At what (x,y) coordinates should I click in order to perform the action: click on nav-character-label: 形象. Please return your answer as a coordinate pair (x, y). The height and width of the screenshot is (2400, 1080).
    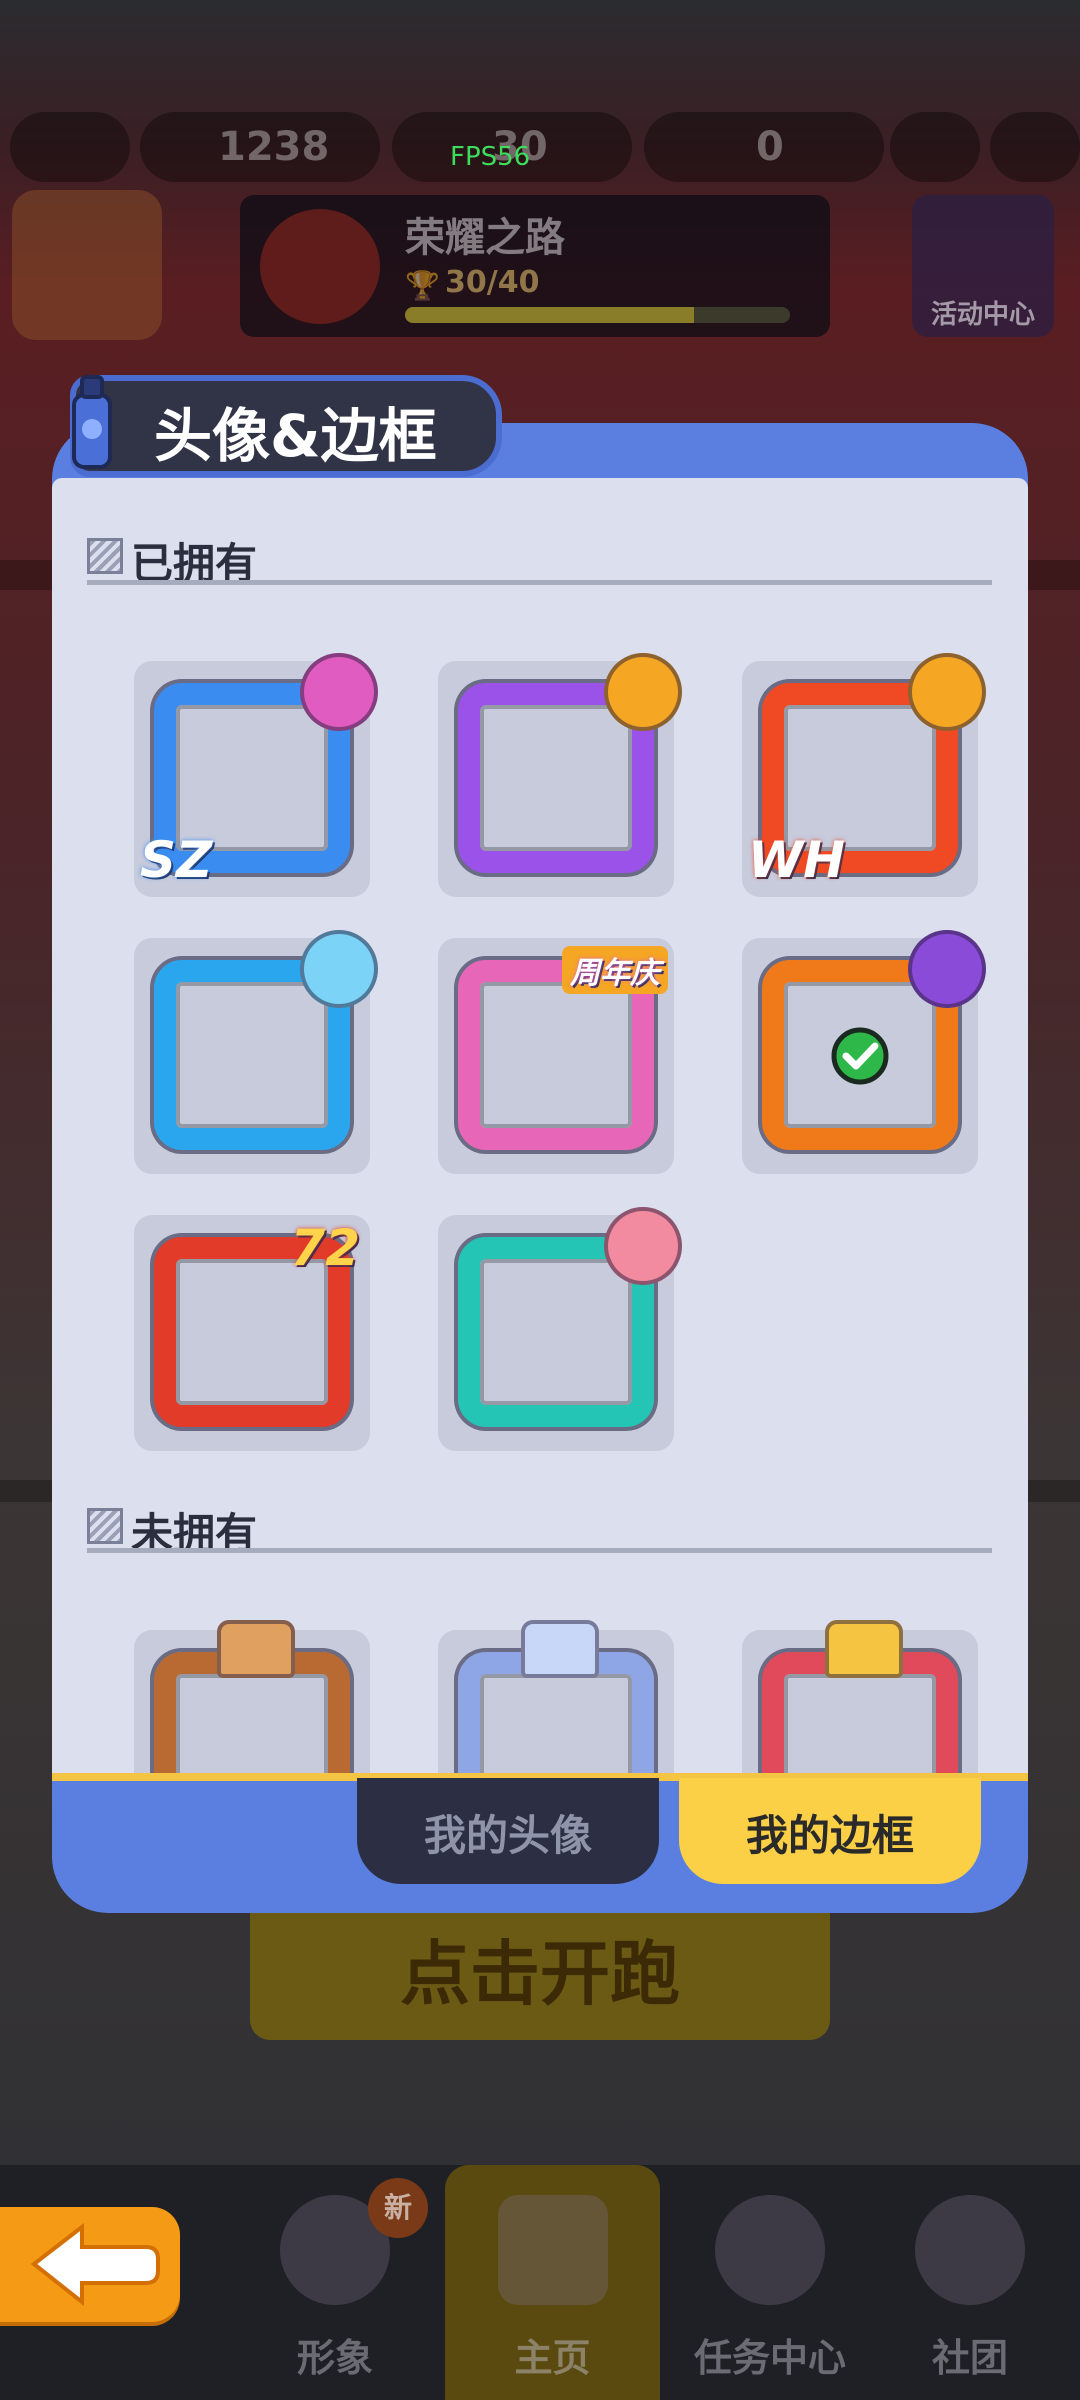
    Looking at the image, I should click on (334, 2358).